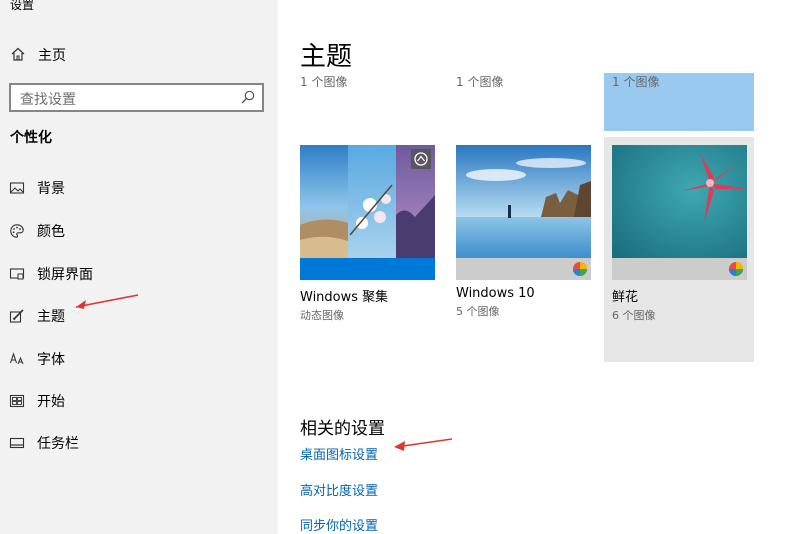  What do you see at coordinates (495, 293) in the screenshot?
I see `theme-name: Windows 10` at bounding box center [495, 293].